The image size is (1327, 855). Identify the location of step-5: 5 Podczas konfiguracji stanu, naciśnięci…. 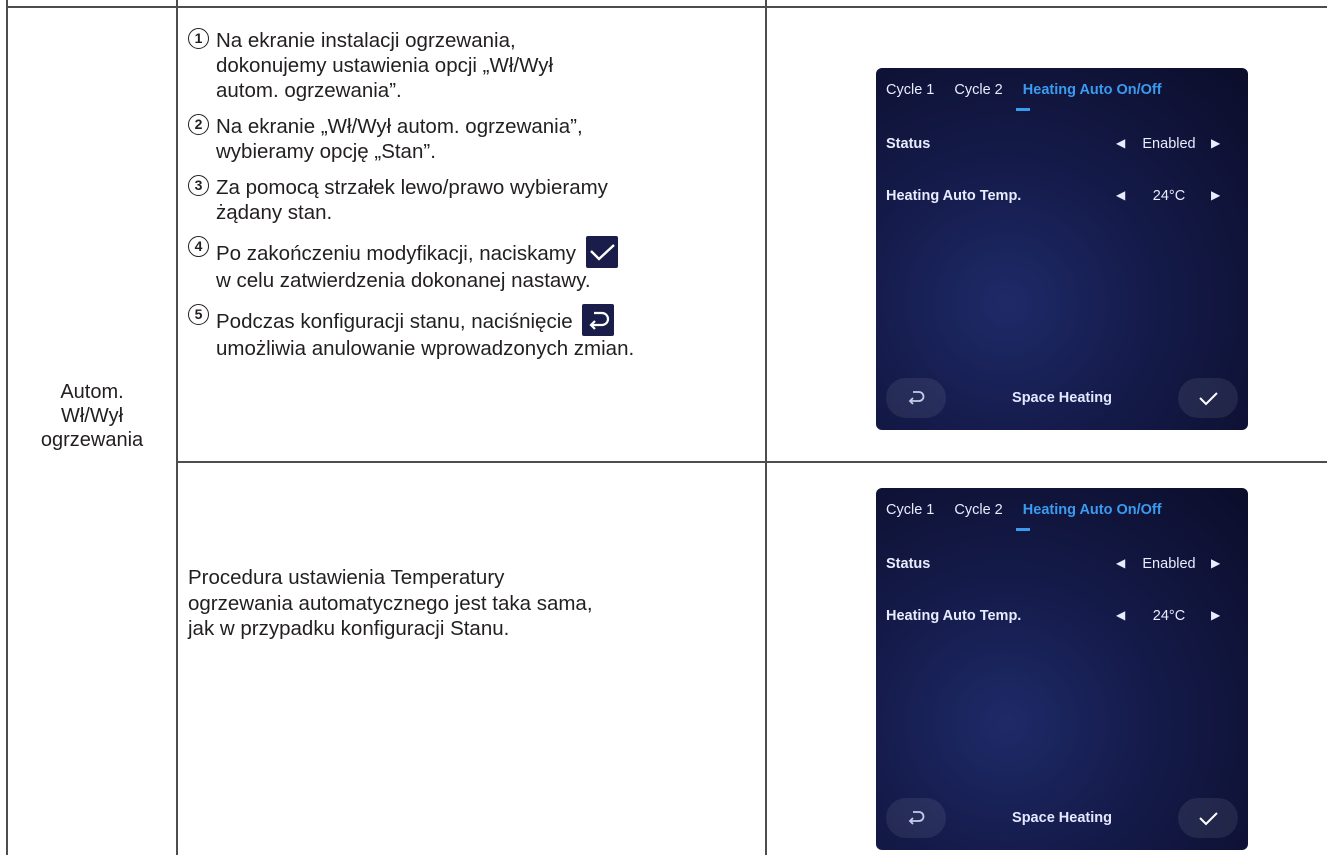
(478, 332).